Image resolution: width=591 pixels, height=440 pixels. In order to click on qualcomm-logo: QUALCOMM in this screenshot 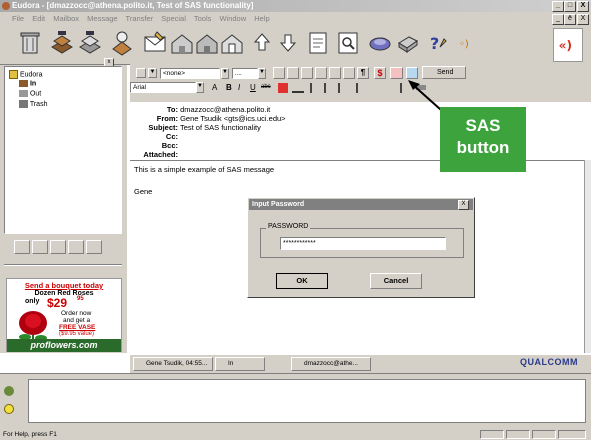, I will do `click(549, 362)`.